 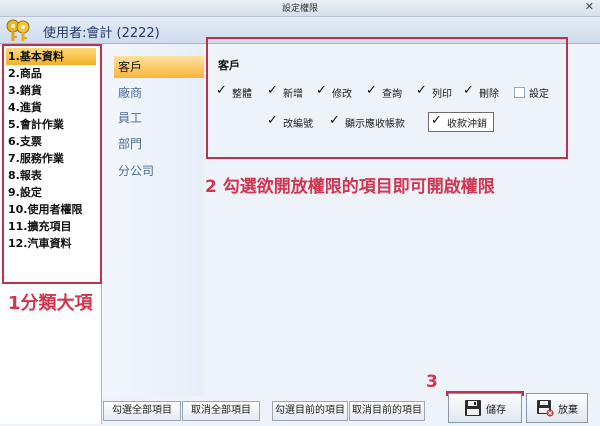 I want to click on tab-employees: 員工, so click(x=159, y=118).